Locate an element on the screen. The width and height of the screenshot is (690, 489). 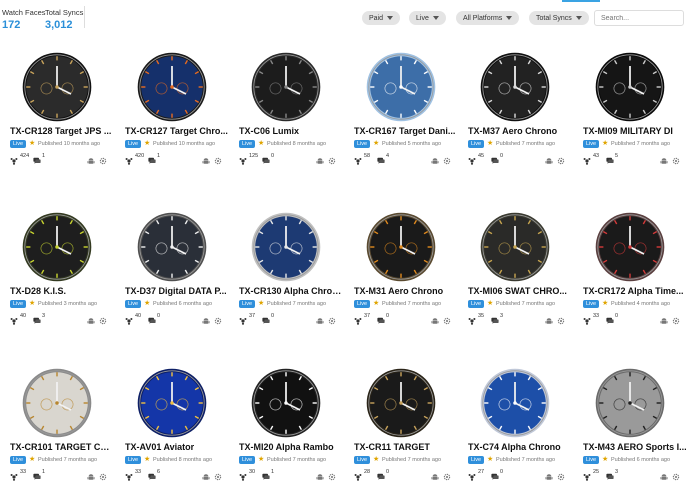
watch-face-title: TX-MI20 Alpha Rambo is located at coordinates (291, 447).